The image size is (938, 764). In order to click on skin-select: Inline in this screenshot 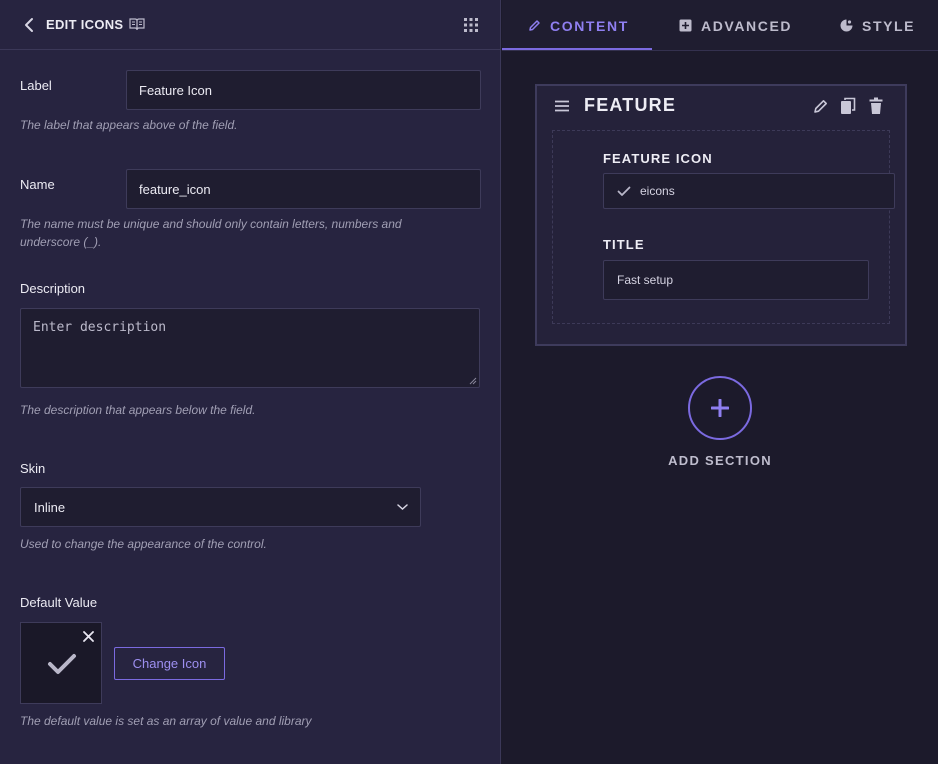, I will do `click(220, 507)`.